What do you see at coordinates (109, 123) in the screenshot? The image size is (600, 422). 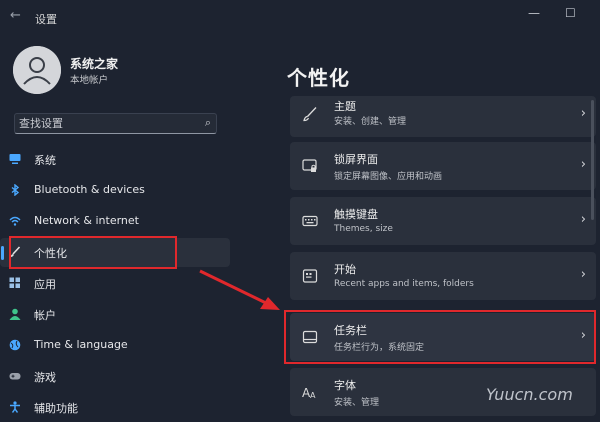 I see `search-input` at bounding box center [109, 123].